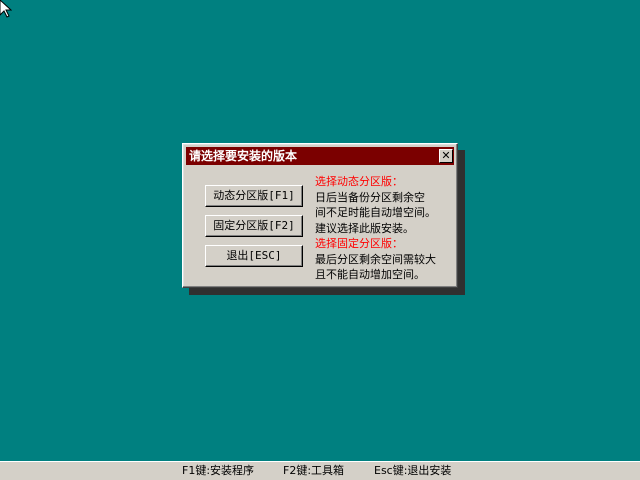  I want to click on dynamic-desc-line: 日后当备份分区剩余空, so click(370, 197).